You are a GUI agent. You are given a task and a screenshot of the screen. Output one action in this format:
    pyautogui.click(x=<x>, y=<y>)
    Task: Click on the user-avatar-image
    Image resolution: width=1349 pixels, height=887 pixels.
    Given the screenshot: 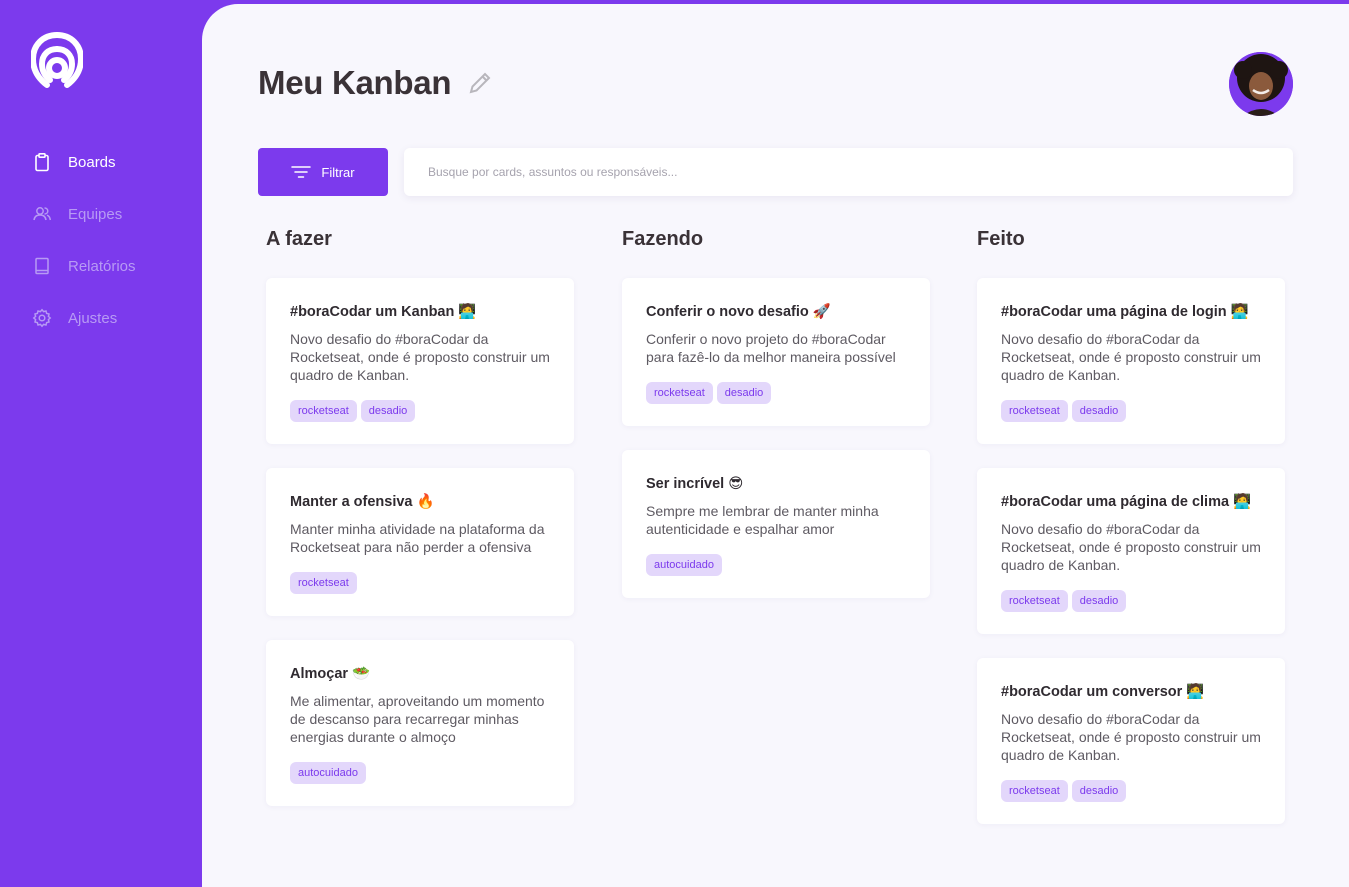 What is the action you would take?
    pyautogui.click(x=1261, y=84)
    